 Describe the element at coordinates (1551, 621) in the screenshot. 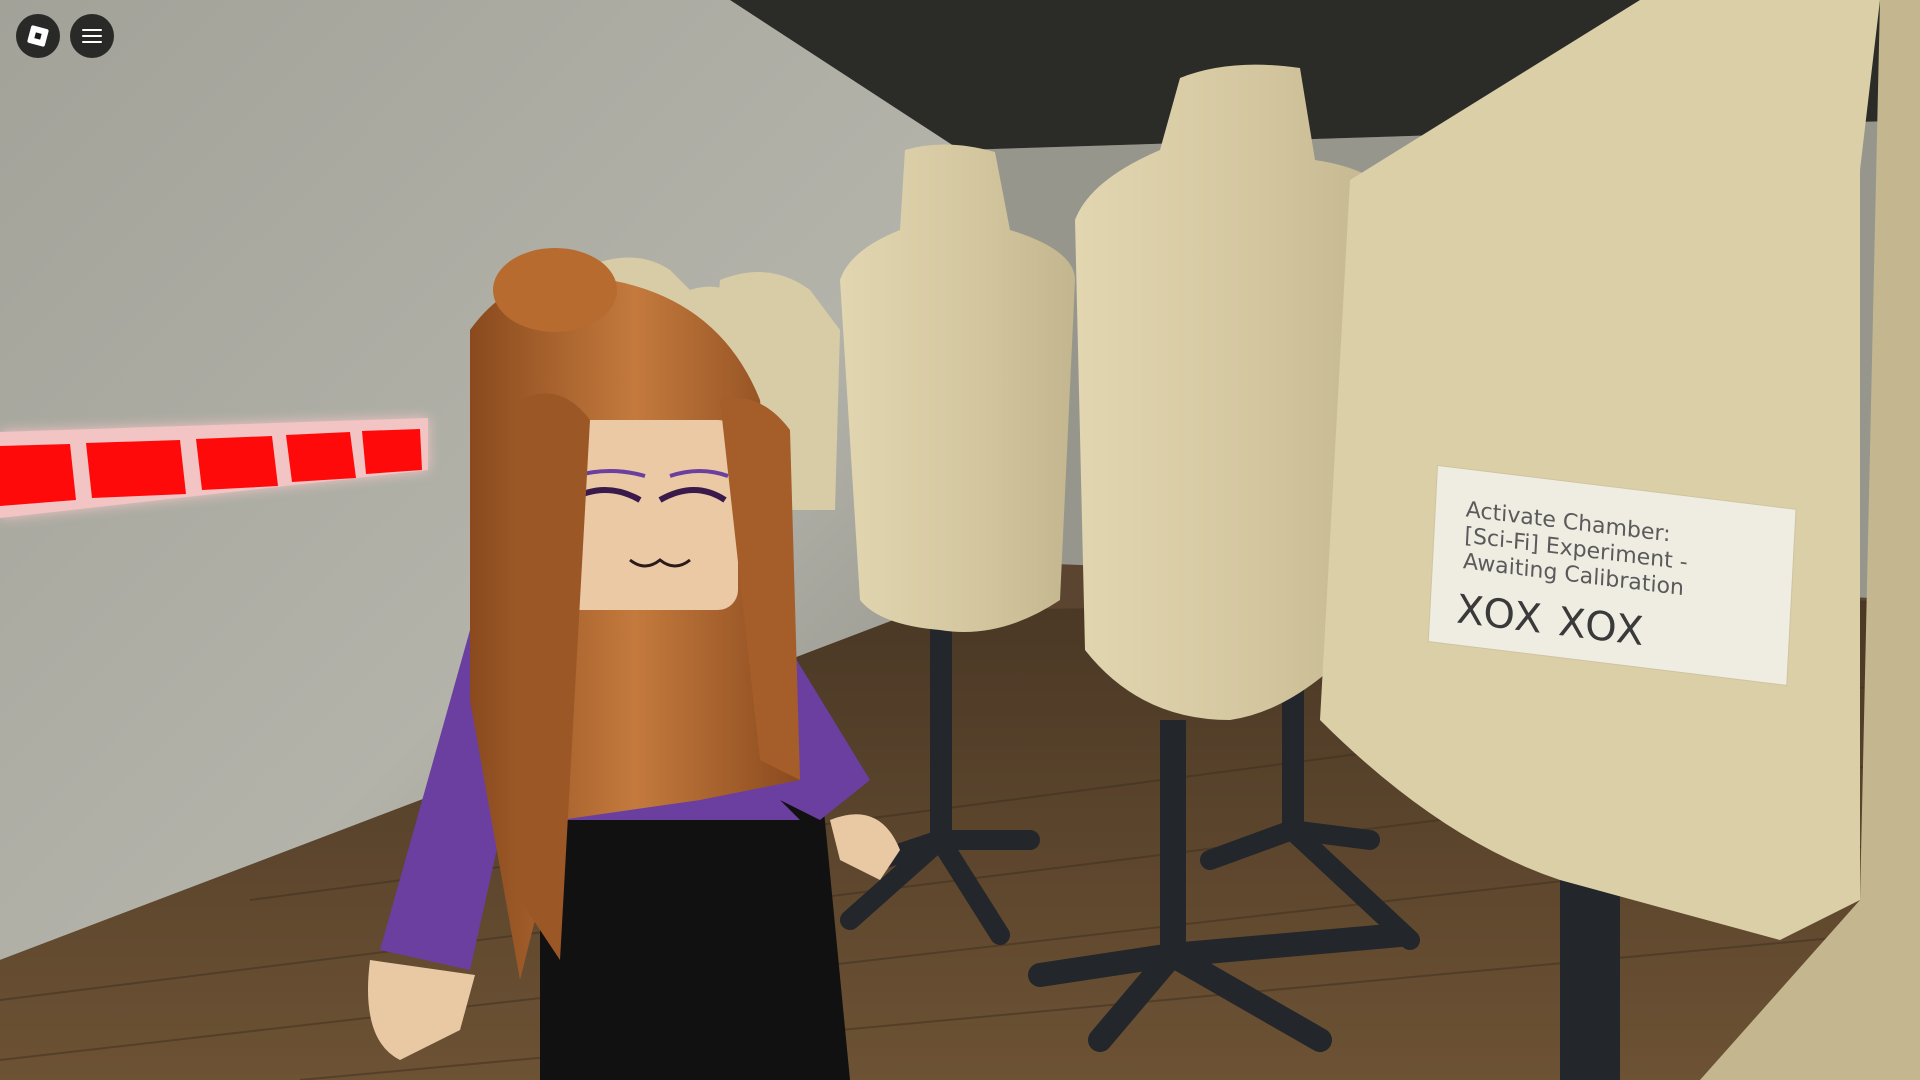

I see `sign-marks: XOX XOX` at that location.